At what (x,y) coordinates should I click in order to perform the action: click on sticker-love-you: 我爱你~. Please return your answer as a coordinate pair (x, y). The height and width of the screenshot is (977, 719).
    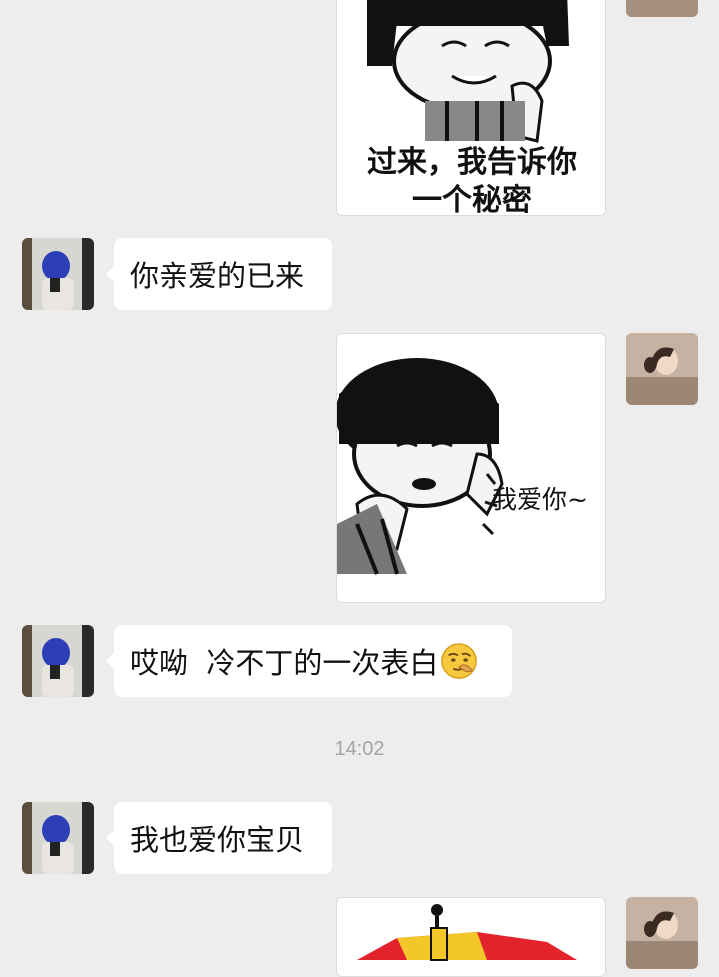
    Looking at the image, I should click on (471, 468).